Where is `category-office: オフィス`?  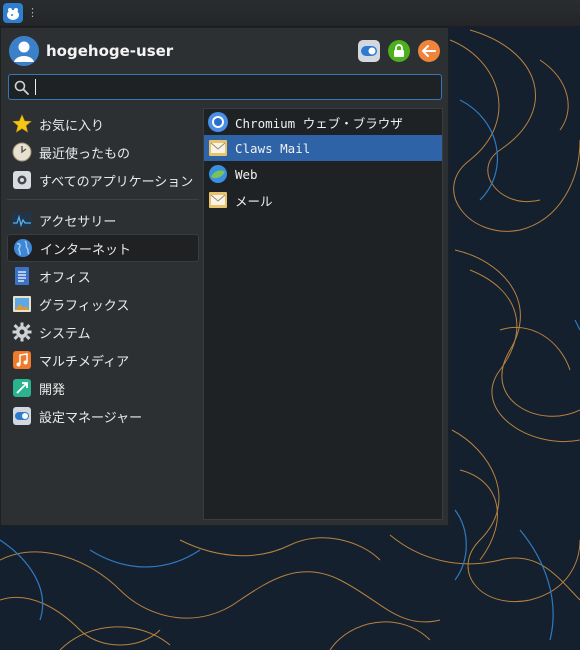
category-office: オフィス is located at coordinates (103, 276).